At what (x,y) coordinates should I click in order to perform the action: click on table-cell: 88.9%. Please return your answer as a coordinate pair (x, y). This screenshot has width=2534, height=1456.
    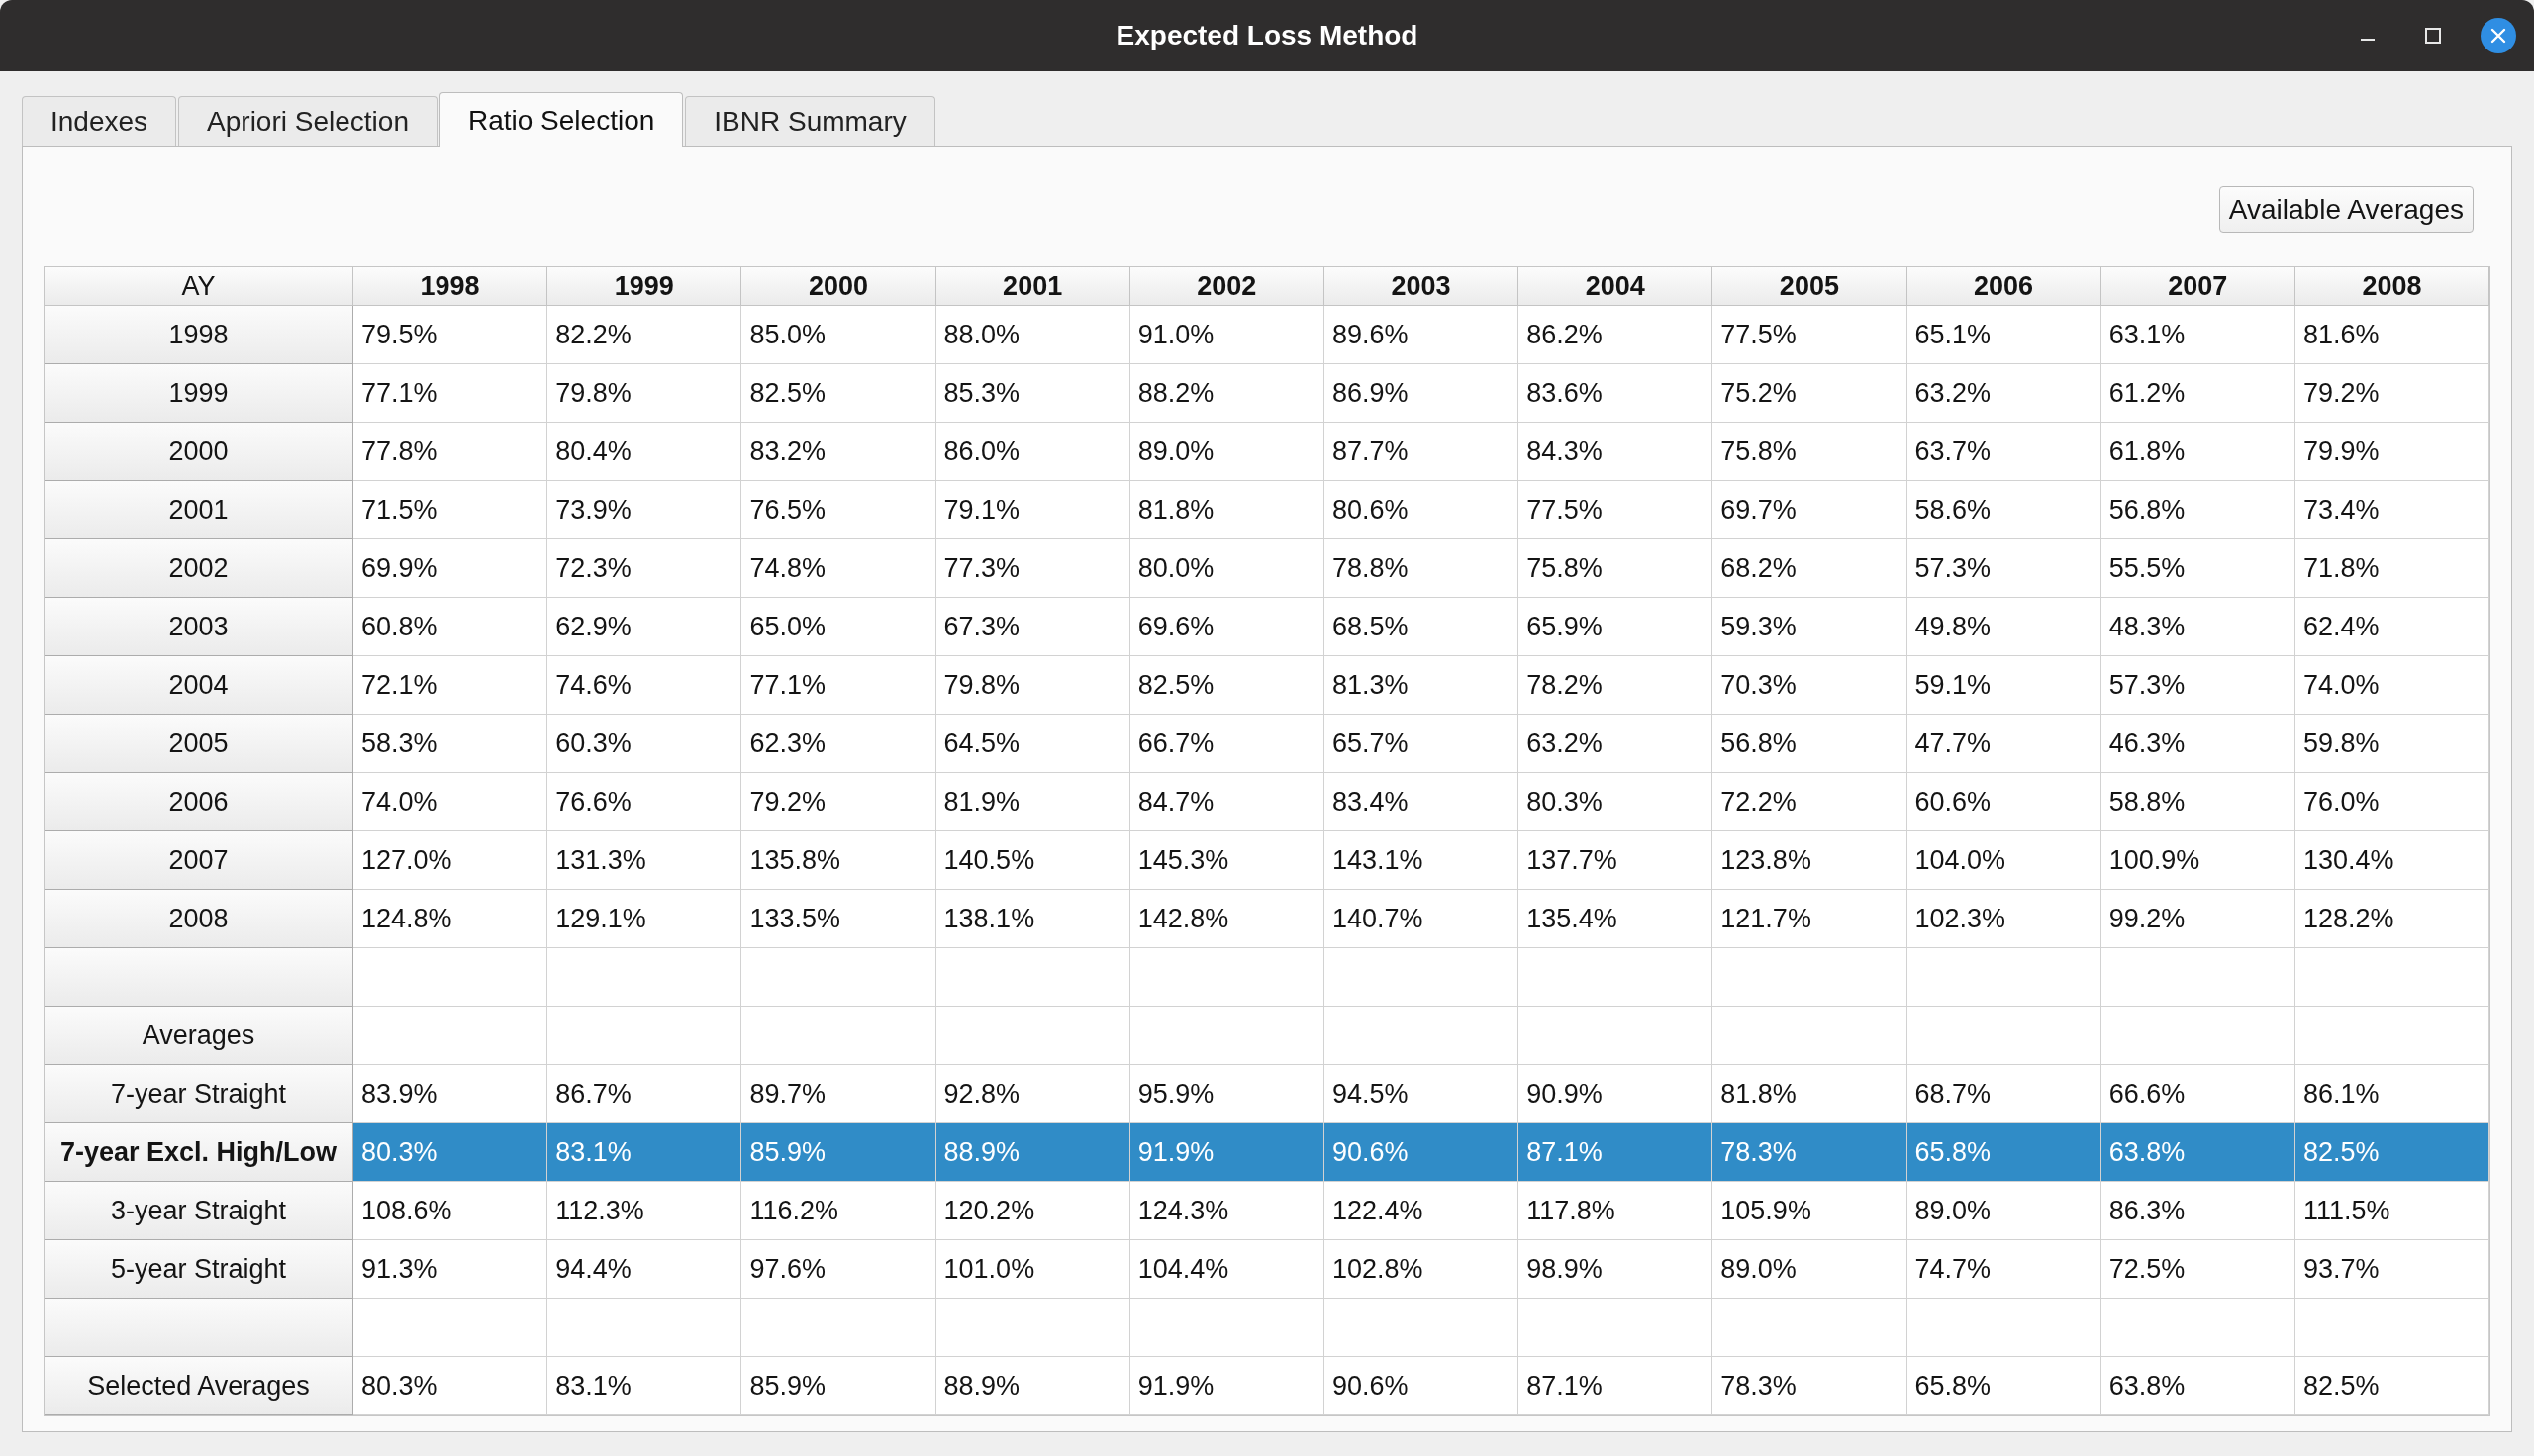
    Looking at the image, I should click on (1032, 1386).